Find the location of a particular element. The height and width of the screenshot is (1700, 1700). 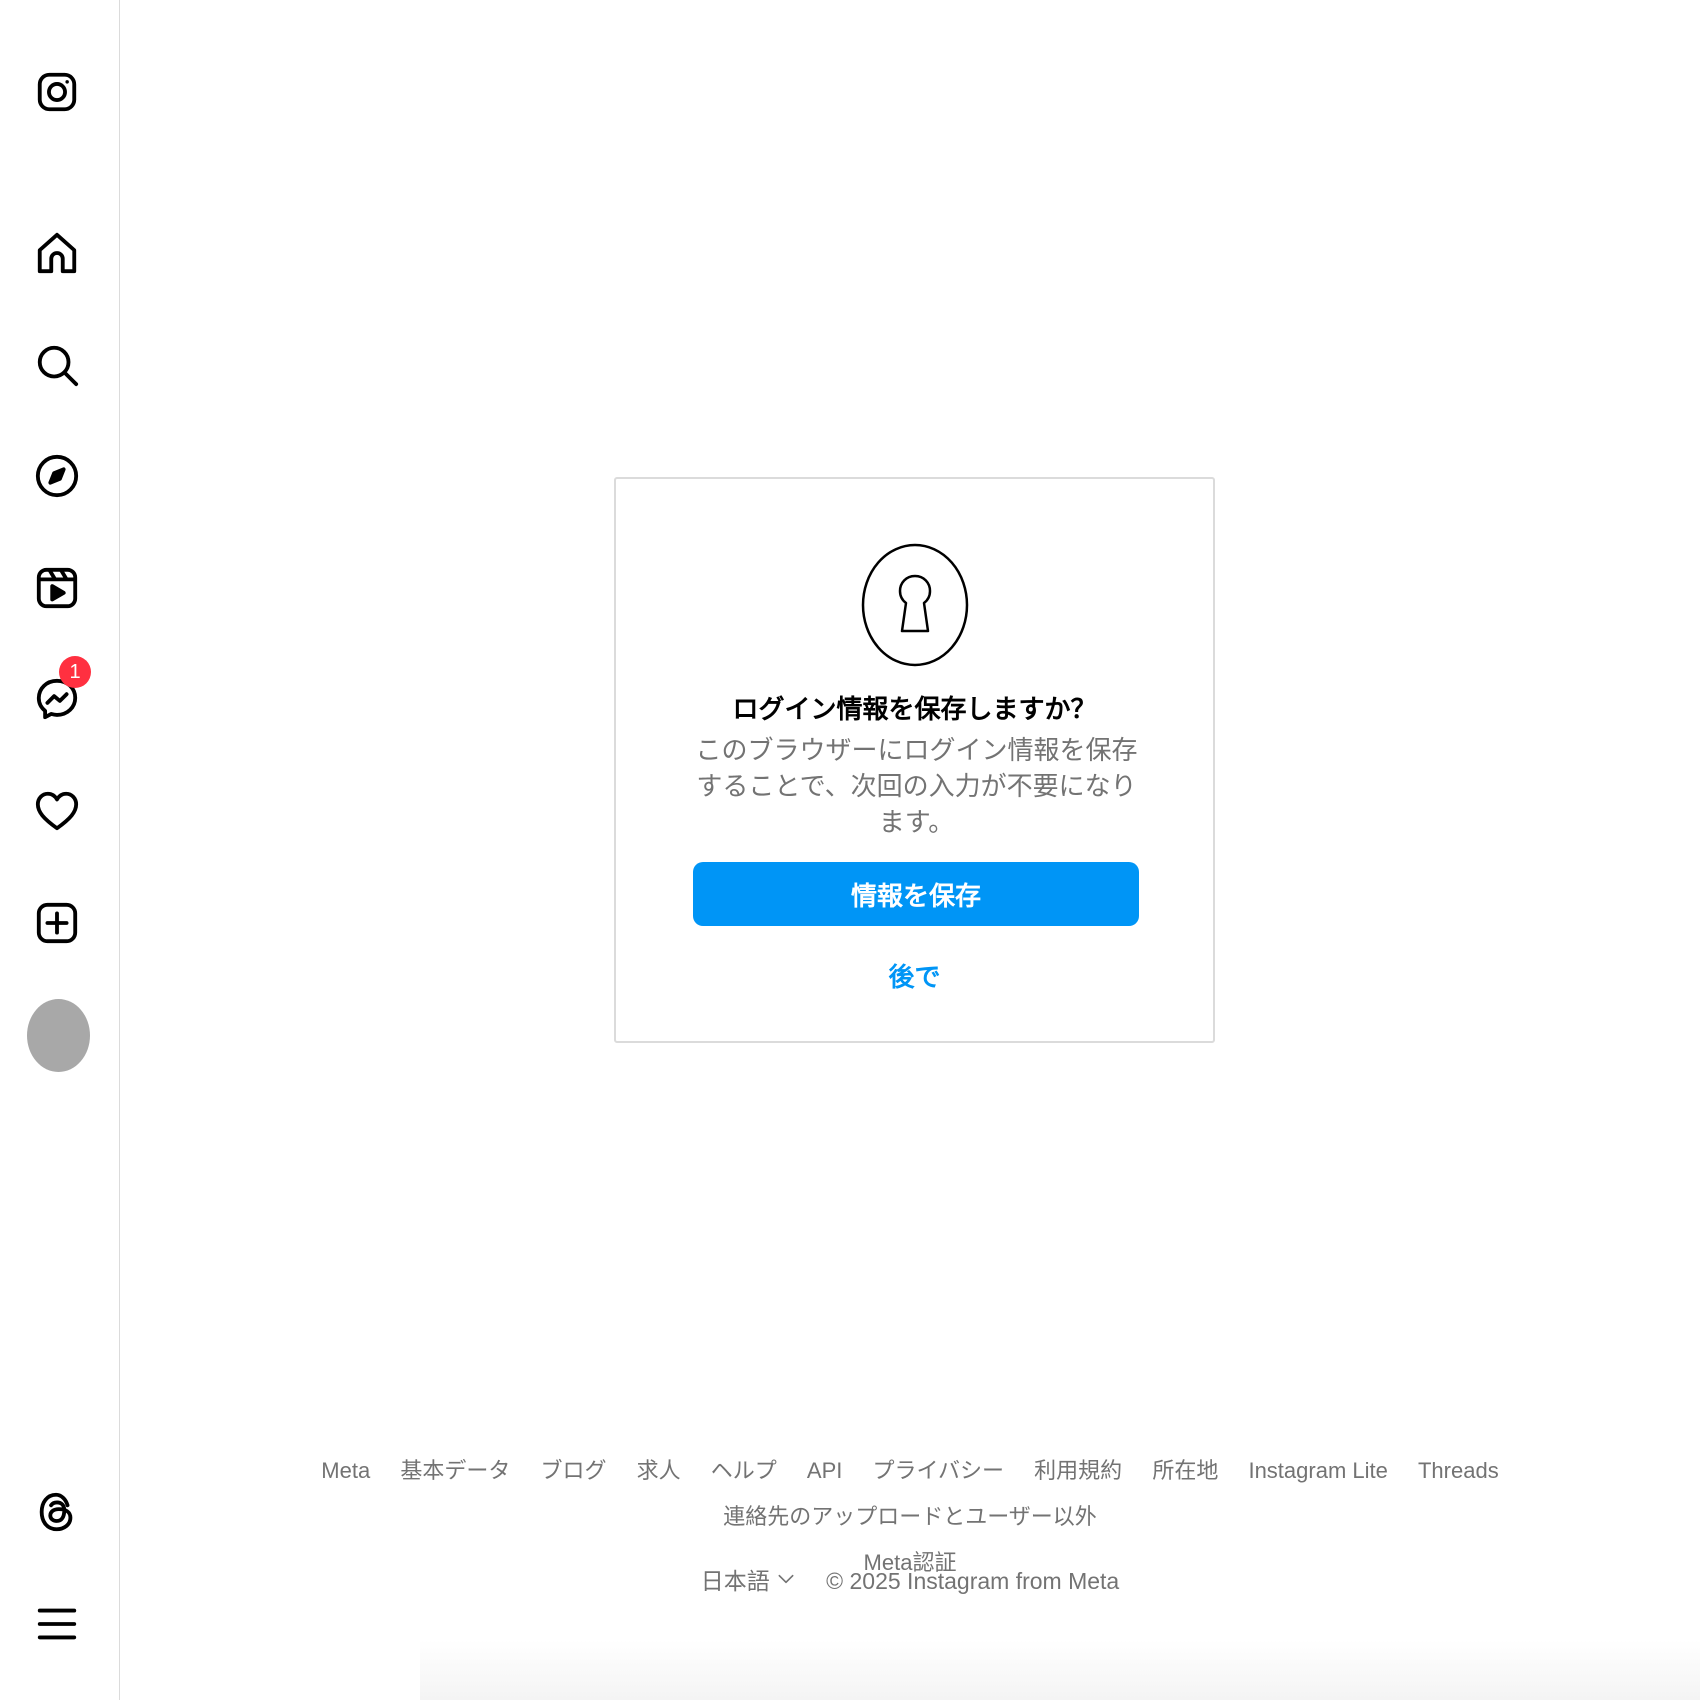

footer-link-meta: Meta is located at coordinates (345, 1470).